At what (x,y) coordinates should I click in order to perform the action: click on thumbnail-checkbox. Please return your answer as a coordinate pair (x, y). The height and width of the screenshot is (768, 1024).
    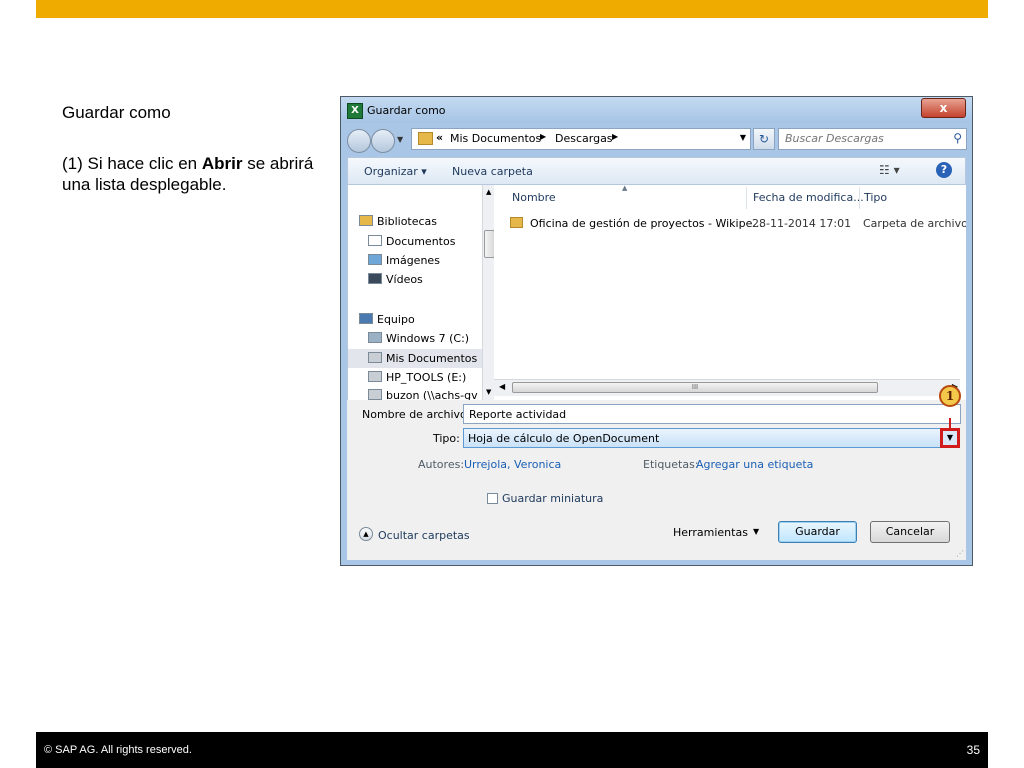
    Looking at the image, I should click on (492, 498).